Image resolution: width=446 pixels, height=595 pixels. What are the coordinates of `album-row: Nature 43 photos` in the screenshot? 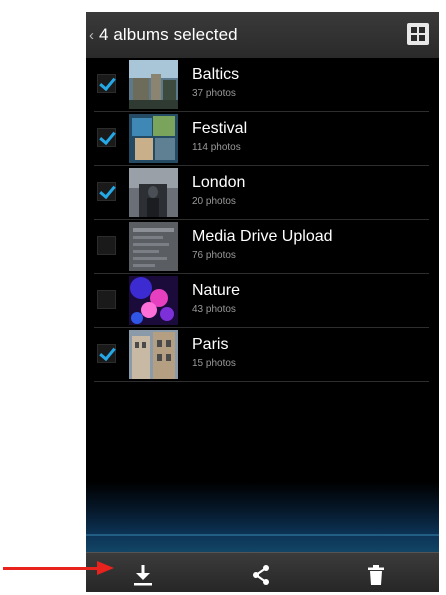 It's located at (261, 301).